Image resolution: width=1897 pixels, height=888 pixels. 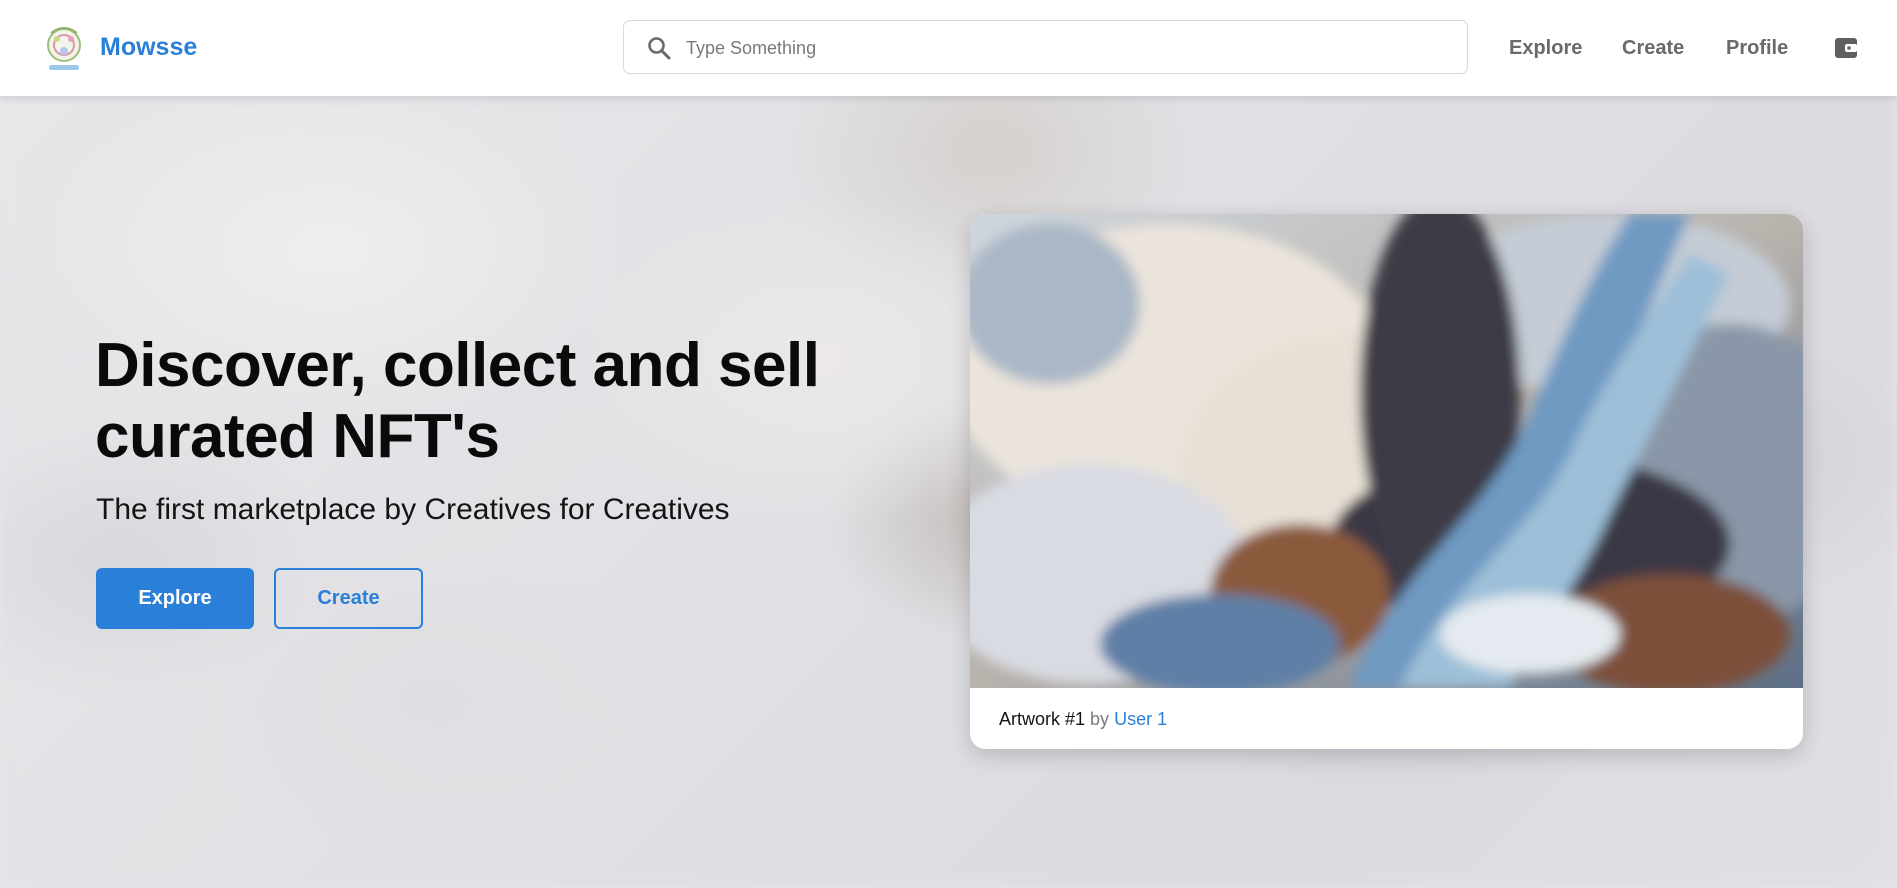 What do you see at coordinates (1140, 719) in the screenshot?
I see `artwork-user-link: User 1` at bounding box center [1140, 719].